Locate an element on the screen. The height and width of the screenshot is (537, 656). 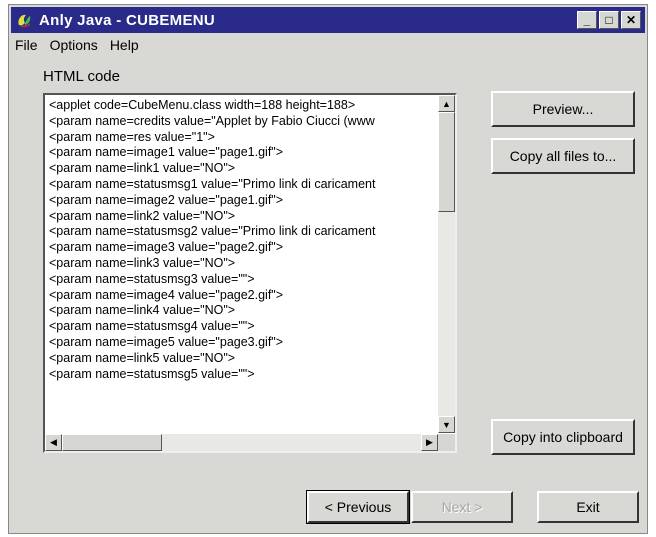
code-line: <param name=image3 value="page2.gif"> is located at coordinates (166, 247).